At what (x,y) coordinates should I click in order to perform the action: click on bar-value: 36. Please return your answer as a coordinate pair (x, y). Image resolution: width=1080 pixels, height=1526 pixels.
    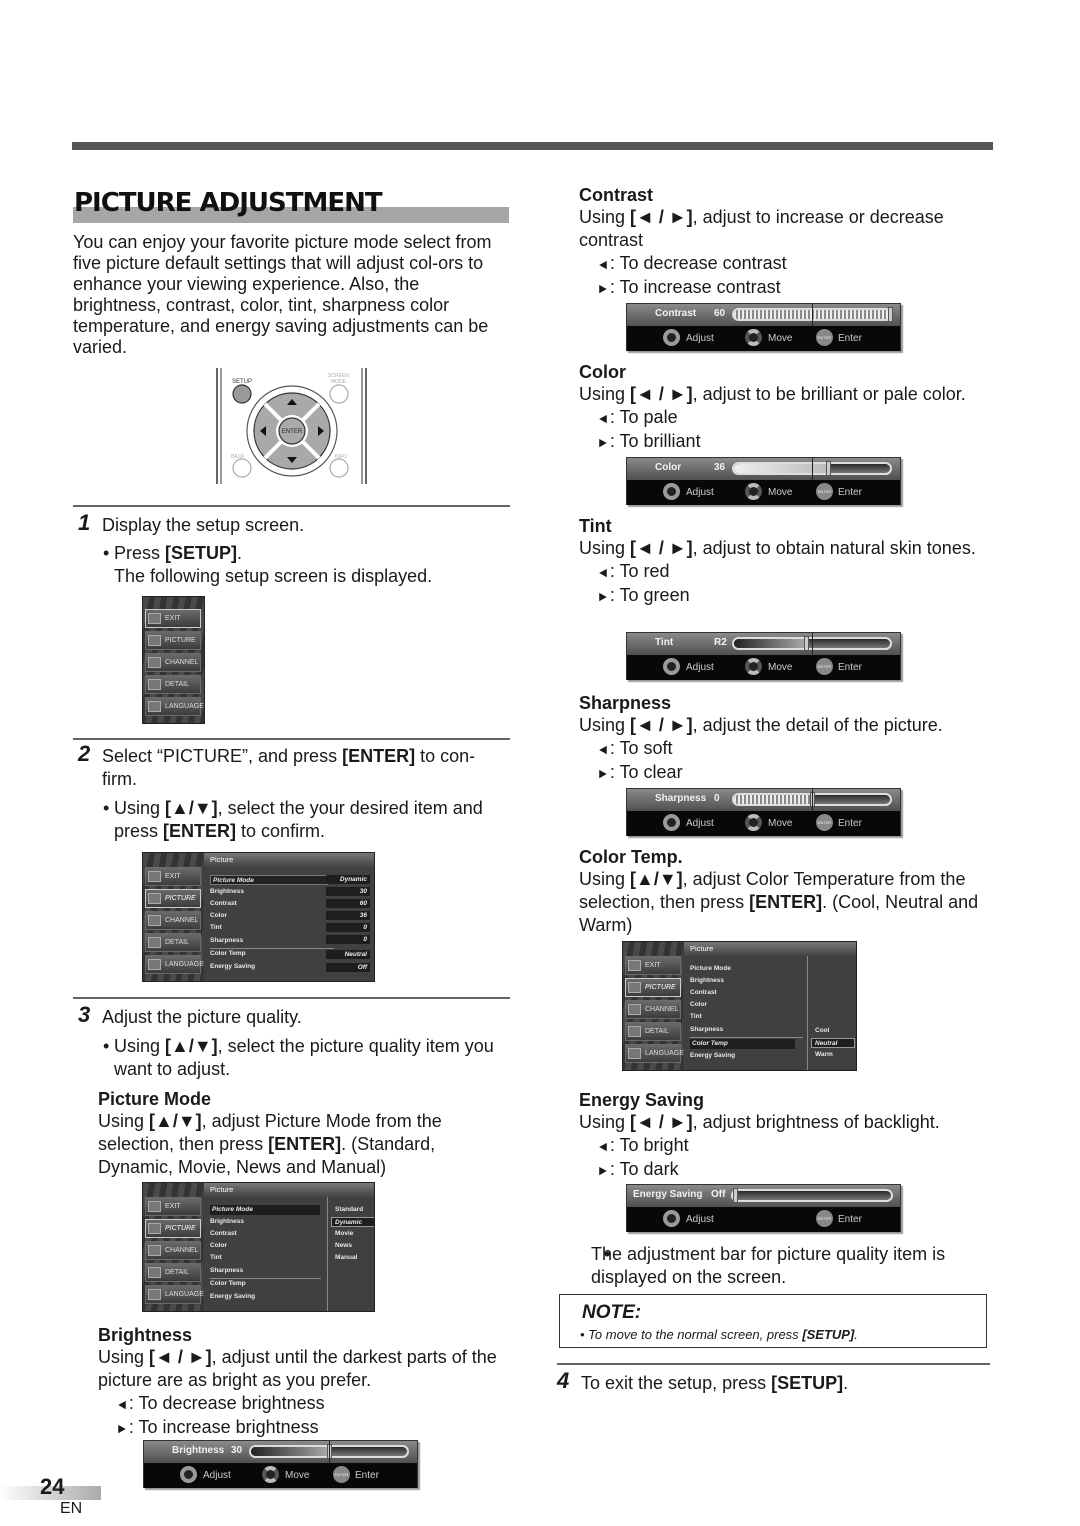
    Looking at the image, I should click on (720, 467).